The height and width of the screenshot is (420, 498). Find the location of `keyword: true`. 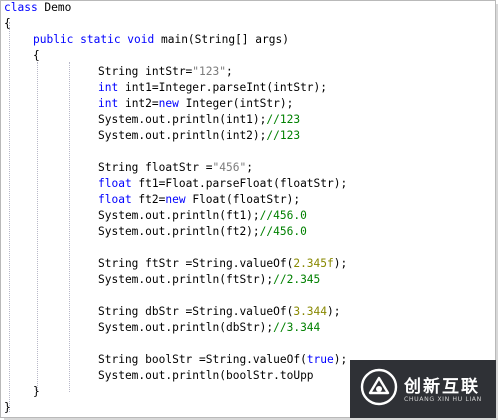

keyword: true is located at coordinates (320, 359).